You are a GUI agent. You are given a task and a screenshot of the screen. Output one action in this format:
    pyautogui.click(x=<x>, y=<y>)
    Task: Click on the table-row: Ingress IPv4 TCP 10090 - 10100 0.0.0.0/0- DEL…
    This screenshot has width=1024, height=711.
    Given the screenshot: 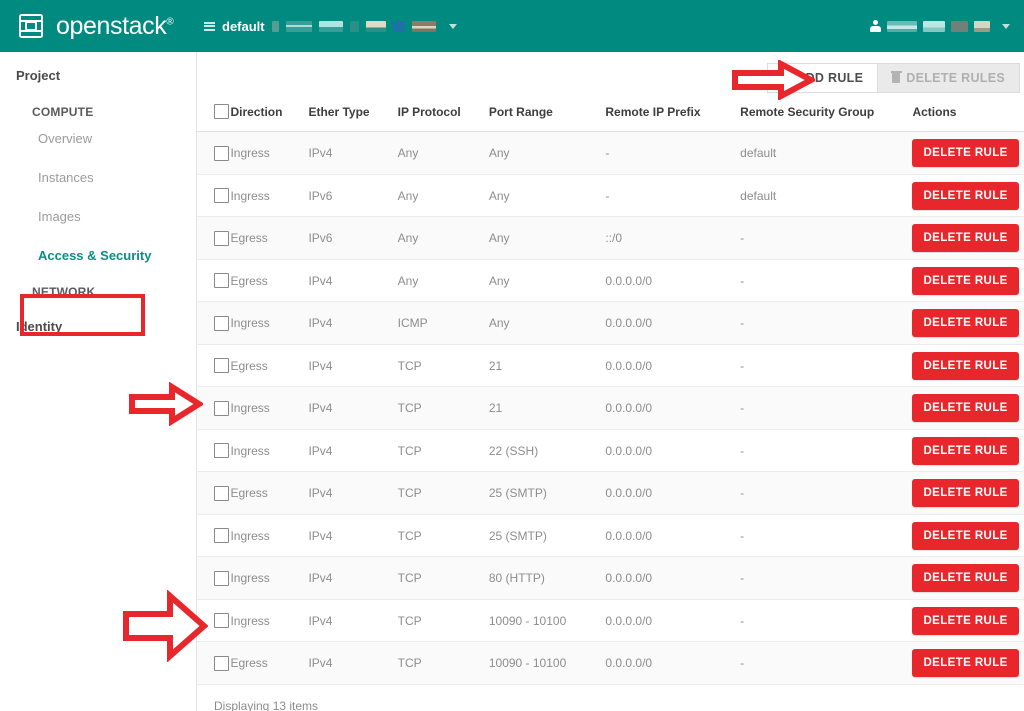 What is the action you would take?
    pyautogui.click(x=610, y=621)
    